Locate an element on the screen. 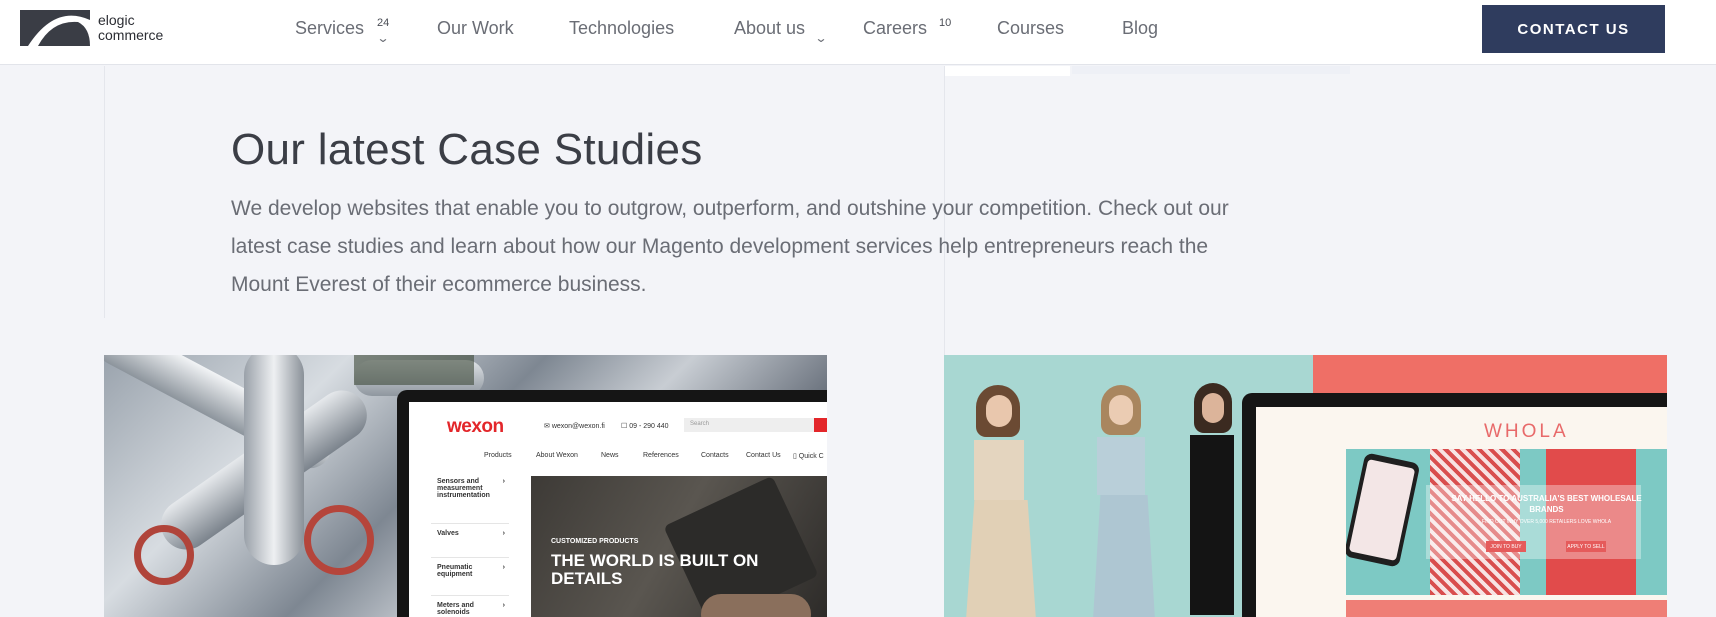  grid-line is located at coordinates (104, 192).